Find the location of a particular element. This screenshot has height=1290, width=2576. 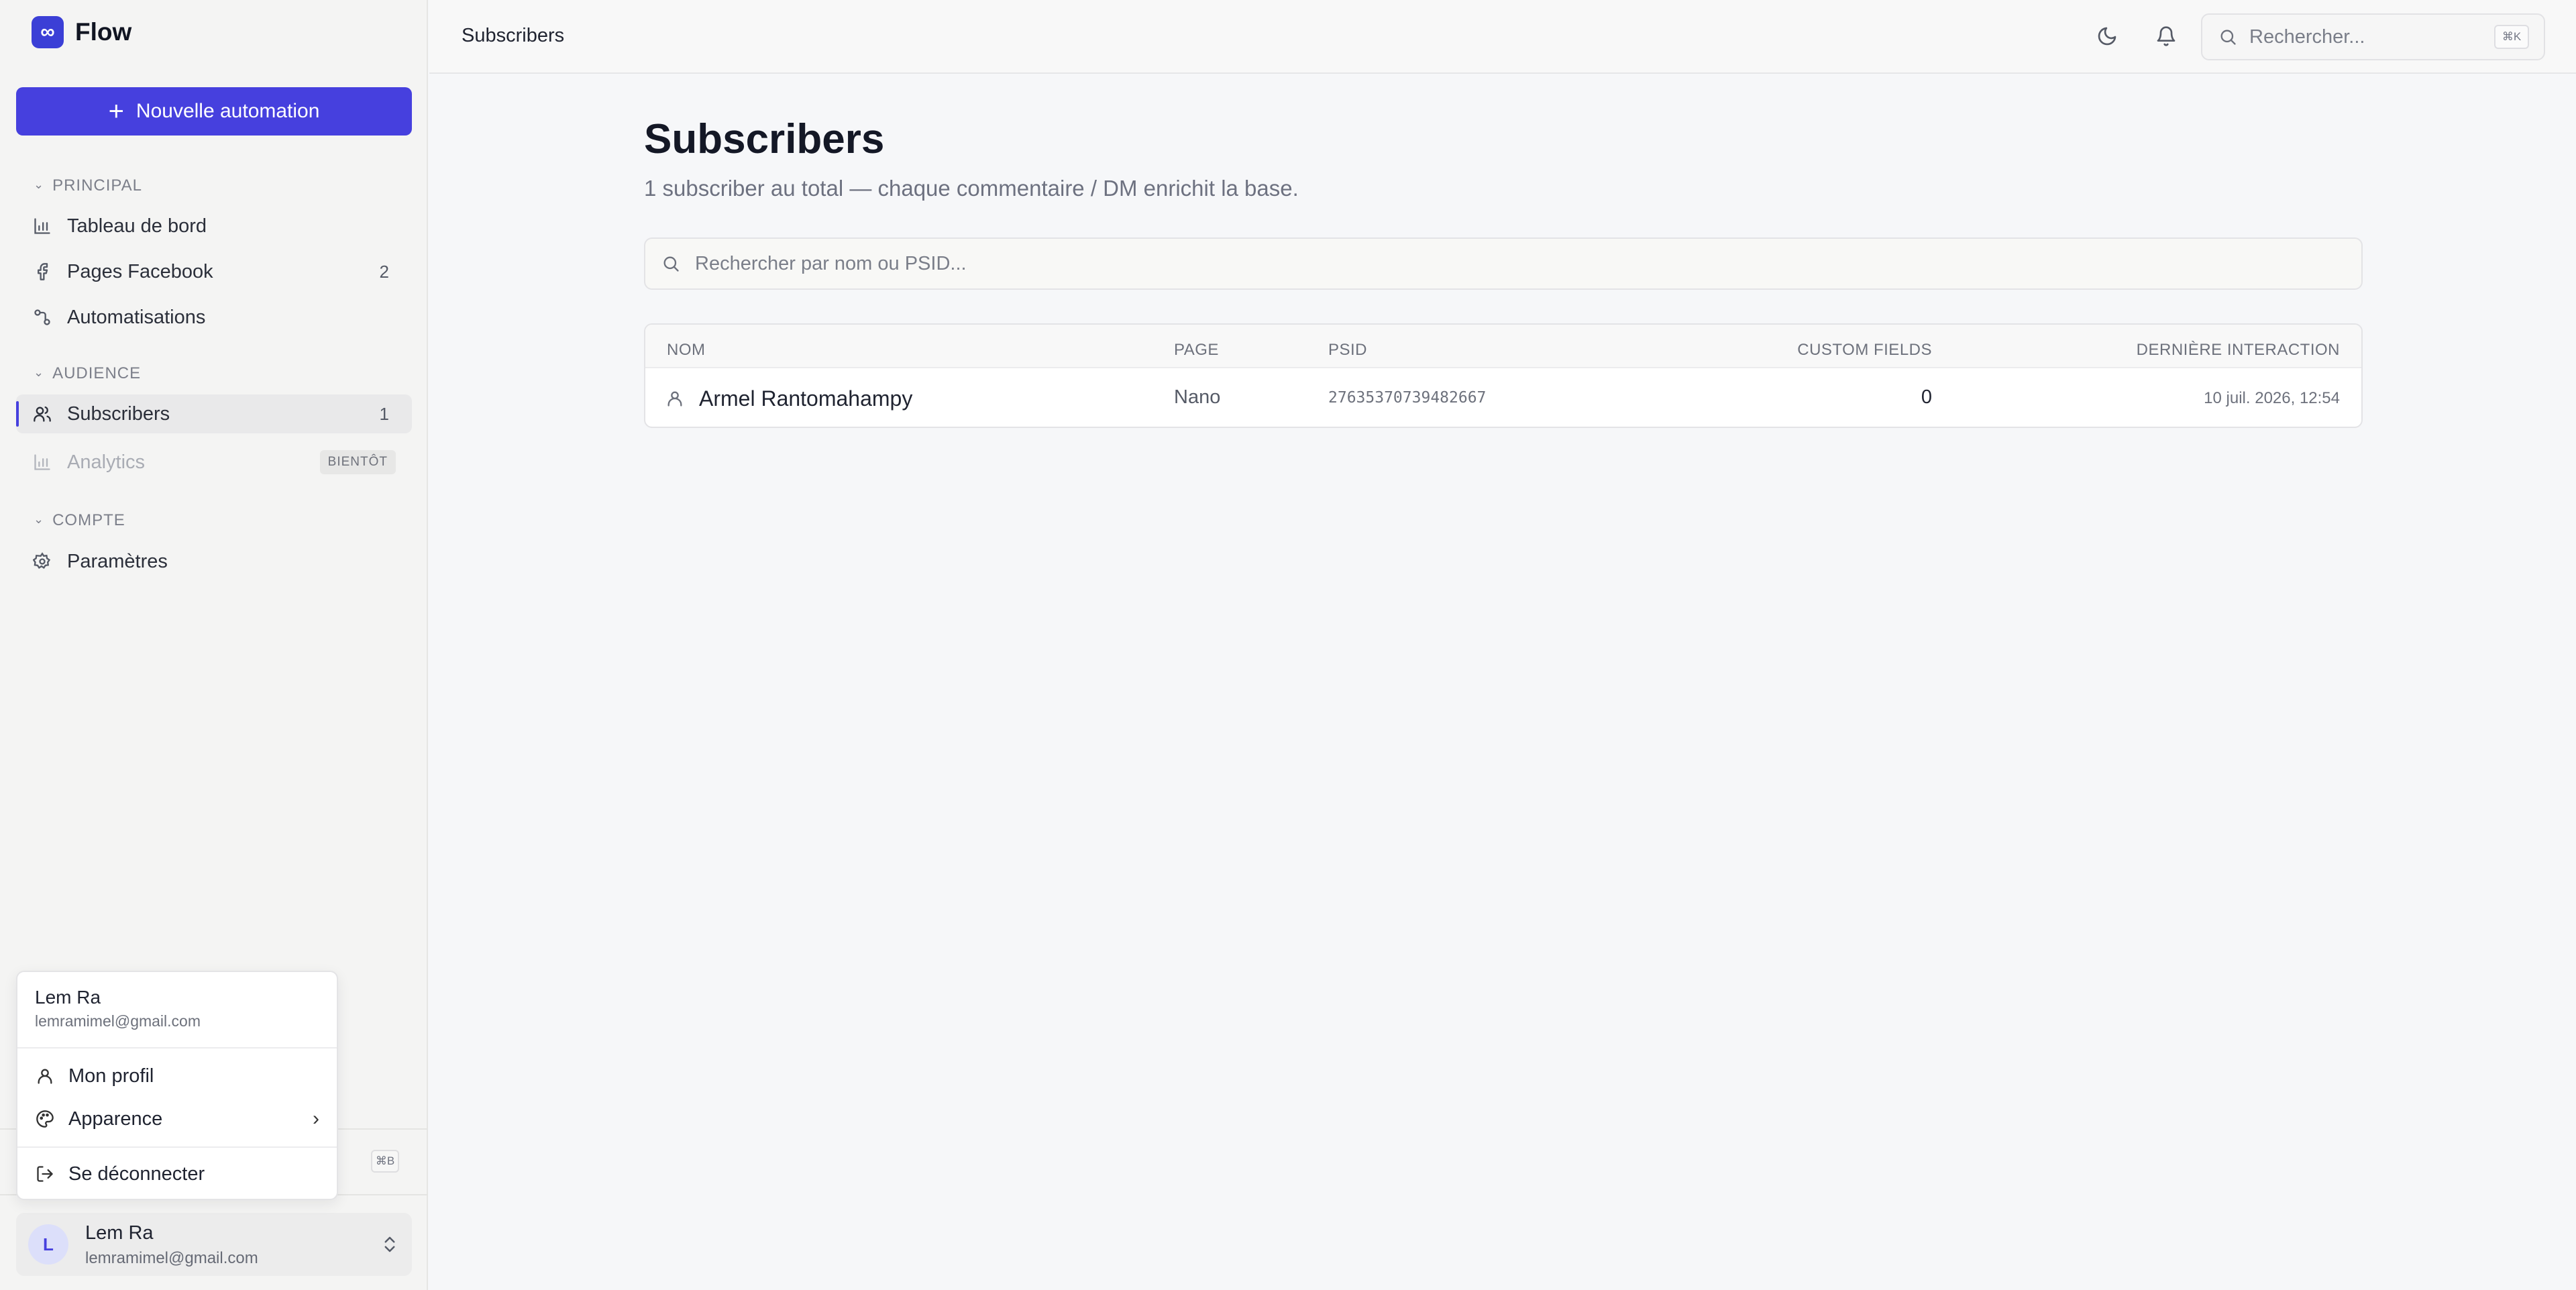

column-header-page: PAGE is located at coordinates (1196, 350).